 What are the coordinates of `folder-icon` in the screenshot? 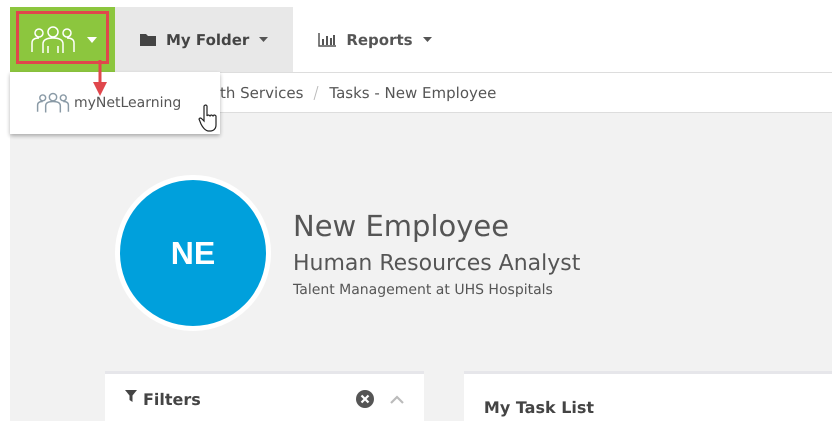 It's located at (148, 39).